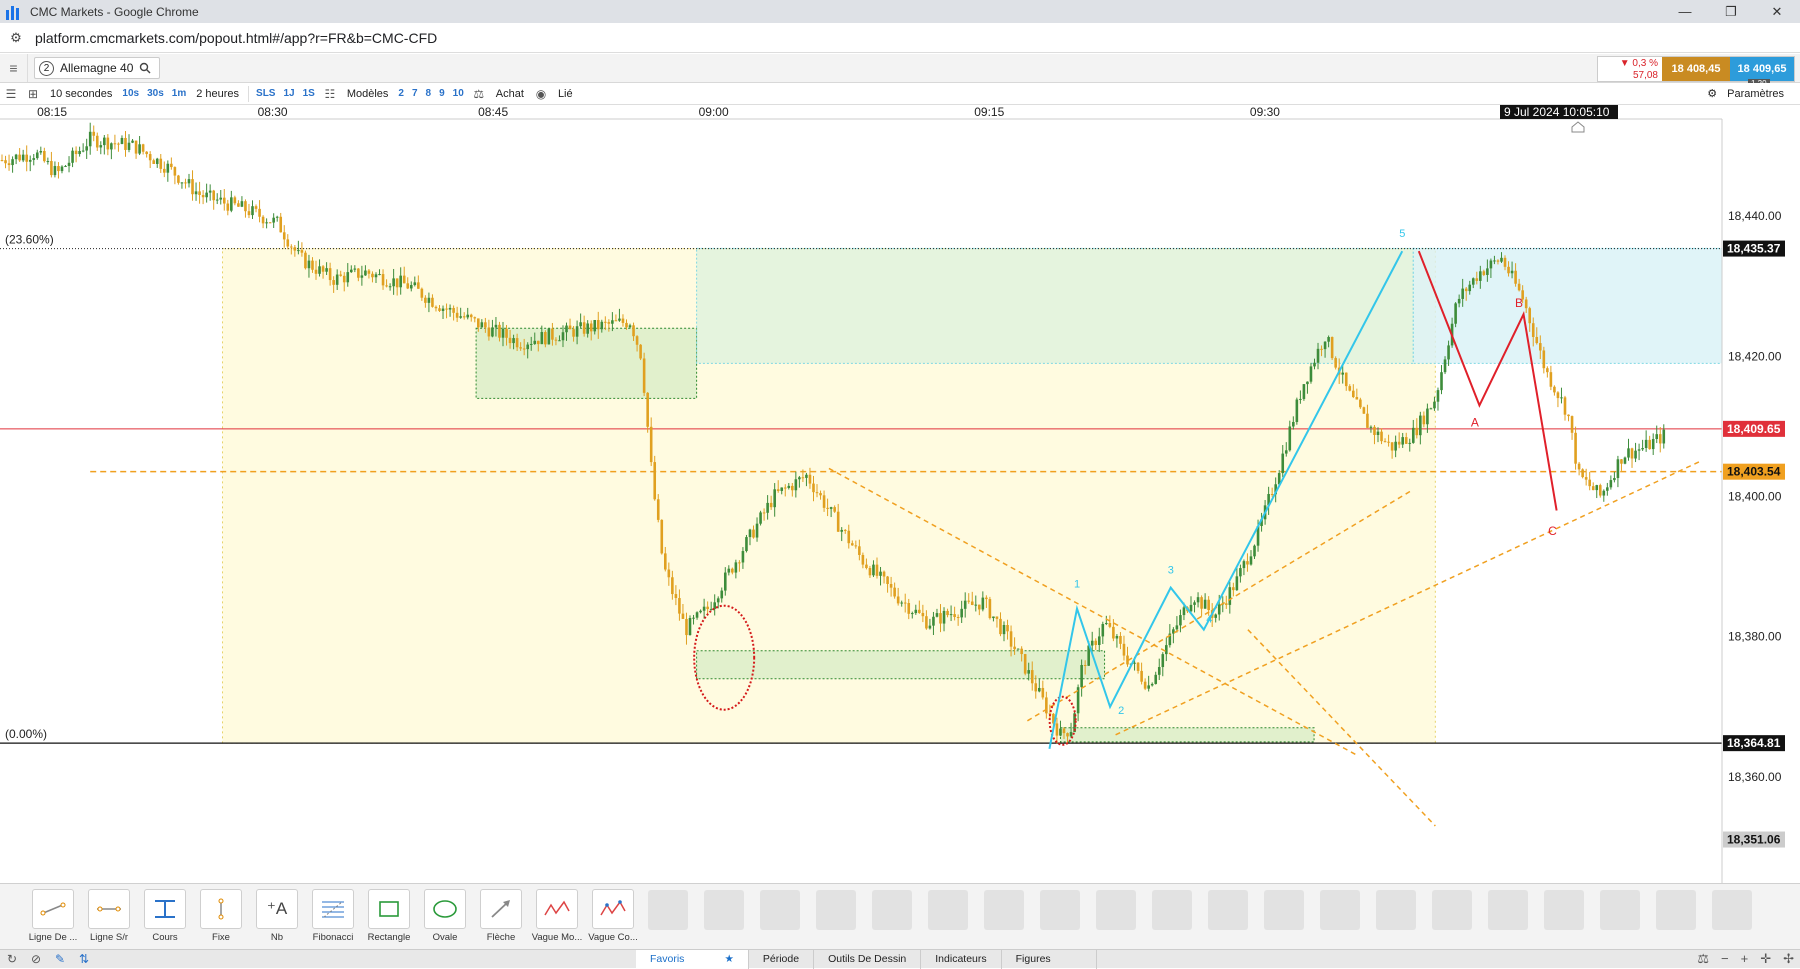 Image resolution: width=1800 pixels, height=969 pixels. What do you see at coordinates (1712, 93) in the screenshot?
I see `settings-gear-icon: ⚙` at bounding box center [1712, 93].